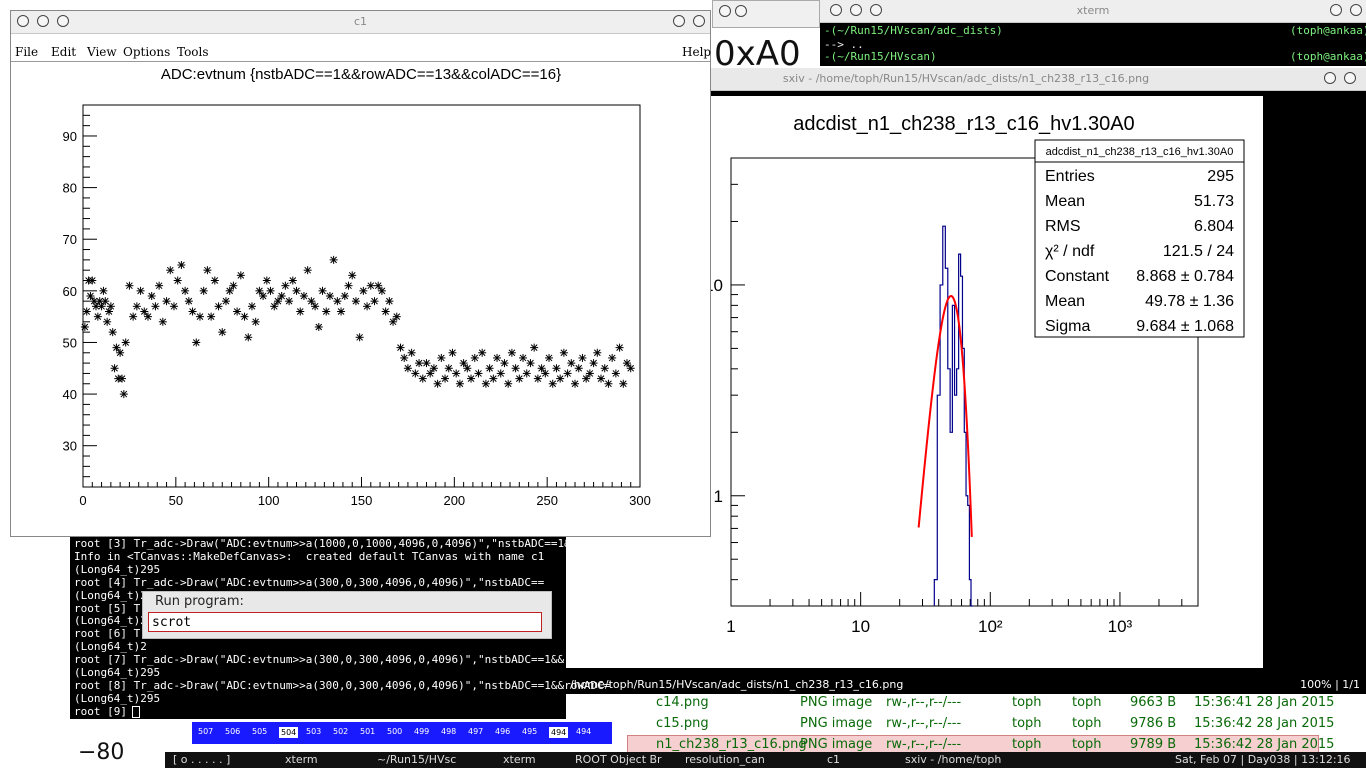 This screenshot has height=768, width=1366. I want to click on xterm-title-bar: xterm, so click(1093, 11).